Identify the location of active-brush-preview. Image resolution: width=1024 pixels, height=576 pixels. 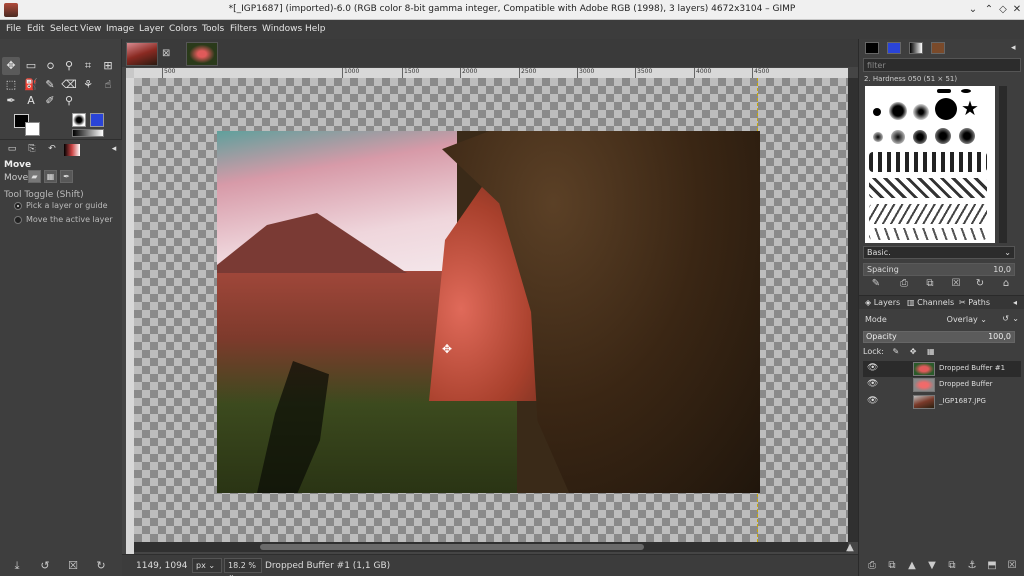
(79, 120).